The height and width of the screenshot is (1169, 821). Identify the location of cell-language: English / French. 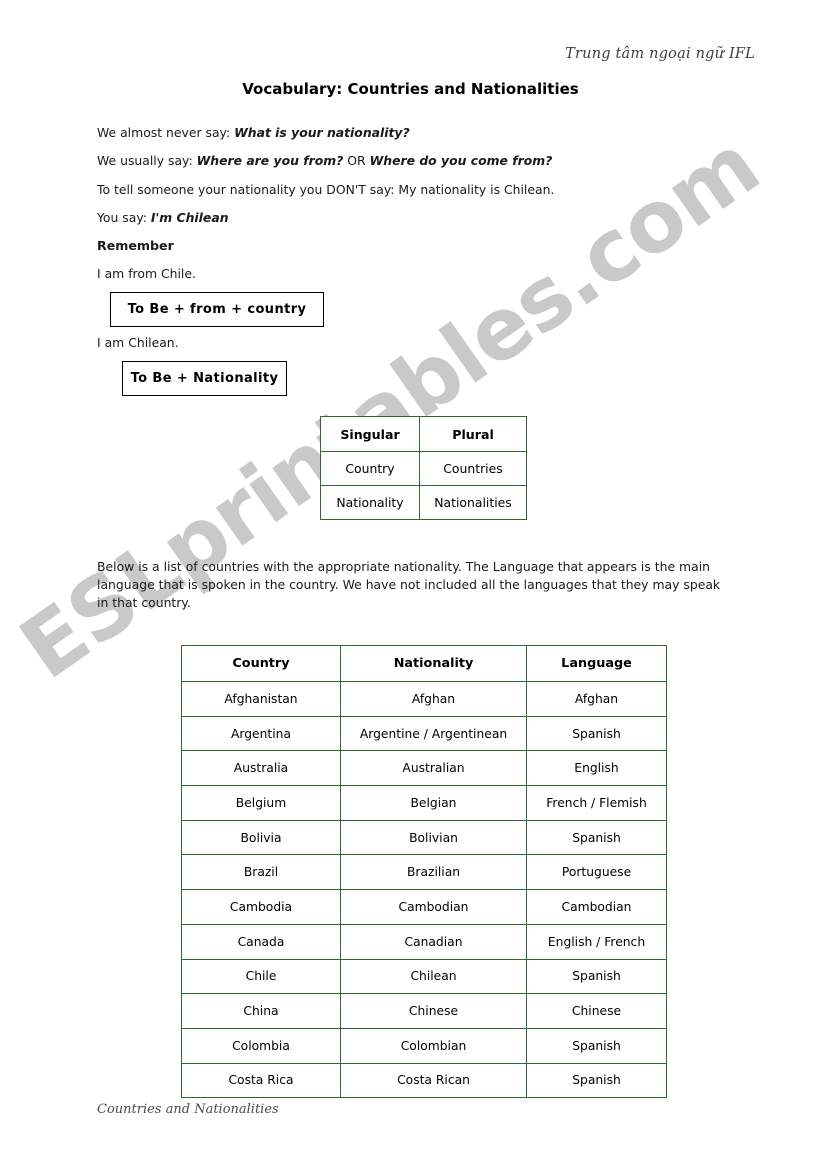
(596, 941).